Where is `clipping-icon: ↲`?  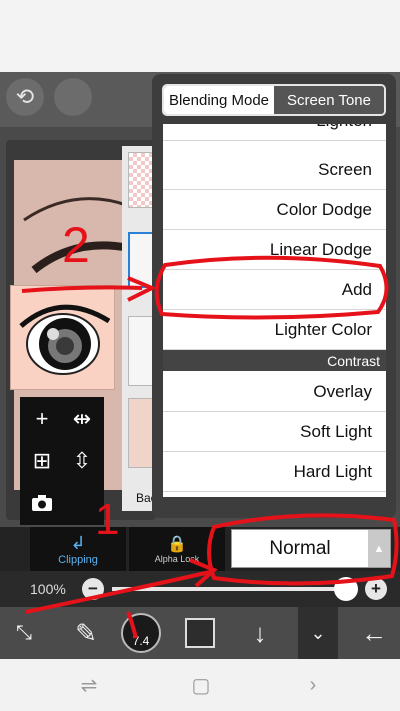
clipping-icon: ↲ is located at coordinates (78, 542).